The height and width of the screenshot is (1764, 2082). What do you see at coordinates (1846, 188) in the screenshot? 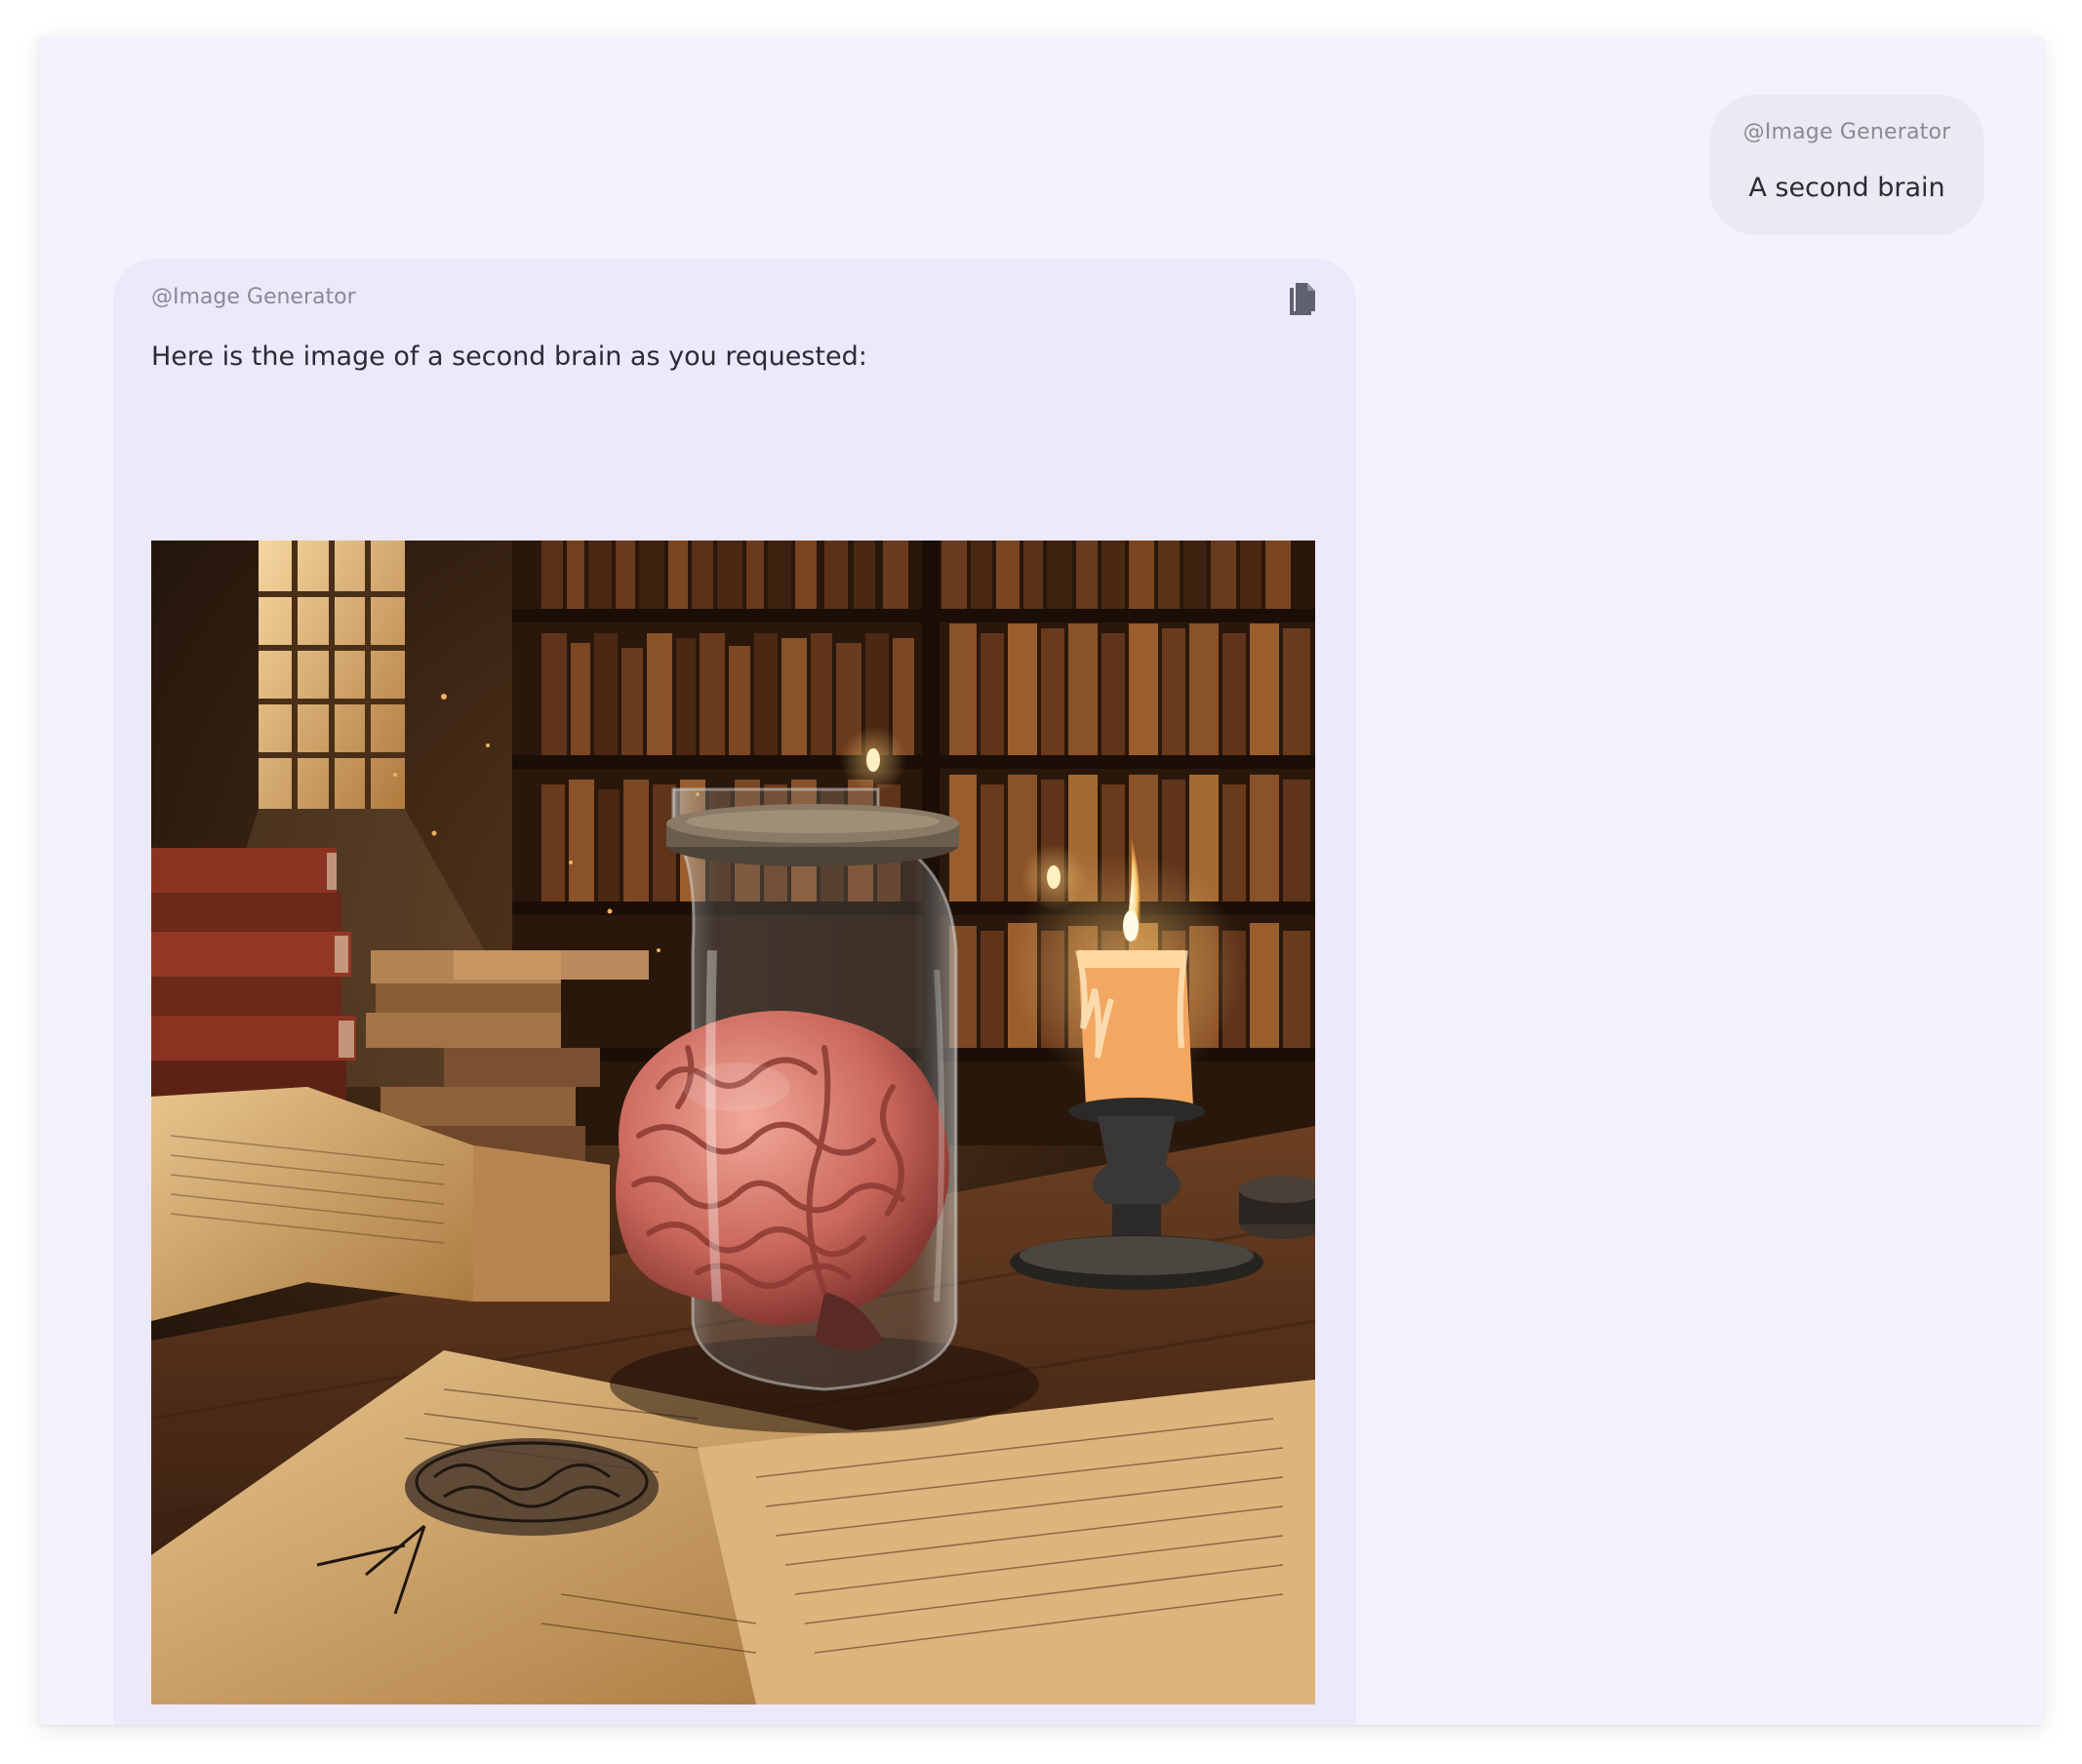
I see `user-message-text: A second brain` at bounding box center [1846, 188].